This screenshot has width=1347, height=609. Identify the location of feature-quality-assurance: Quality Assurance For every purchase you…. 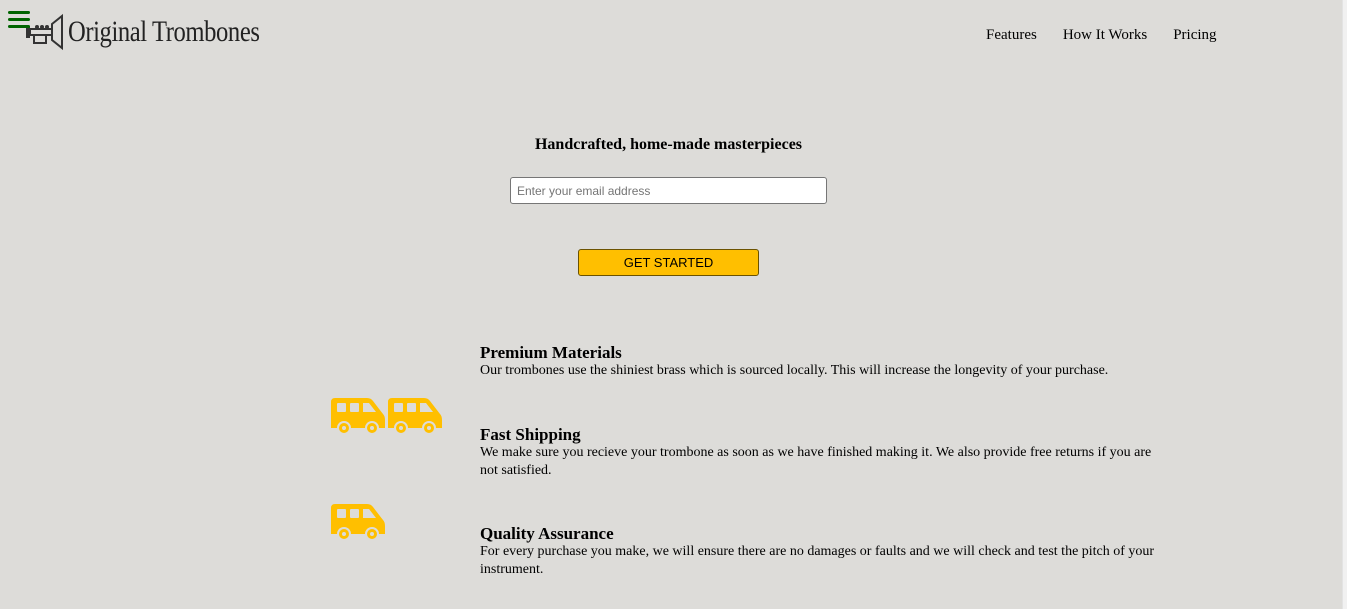
(820, 551).